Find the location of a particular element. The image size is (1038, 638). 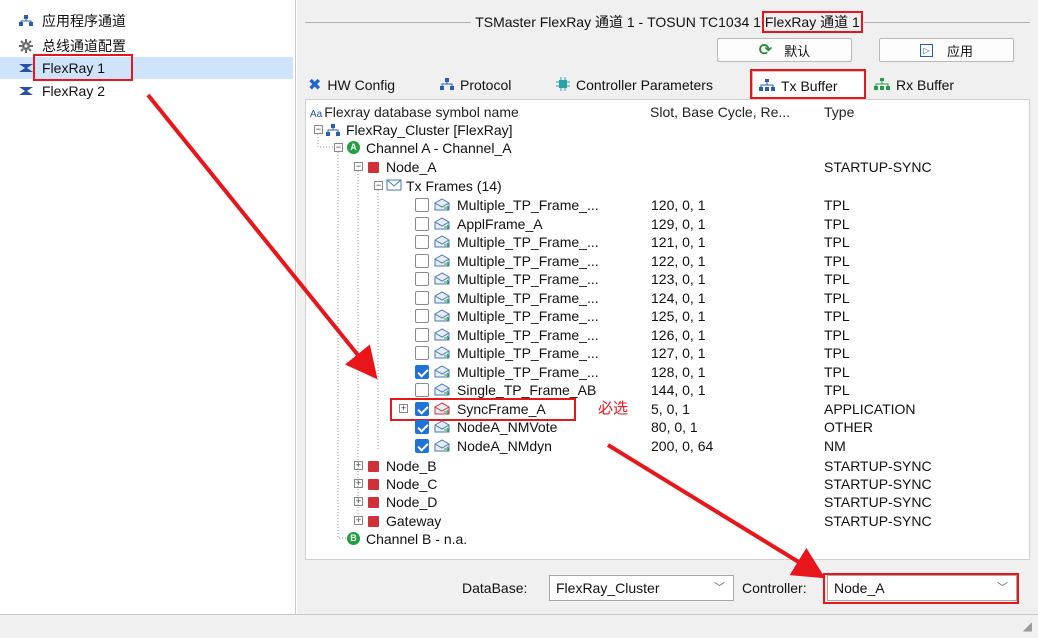

node-name: Node_B is located at coordinates (411, 466).